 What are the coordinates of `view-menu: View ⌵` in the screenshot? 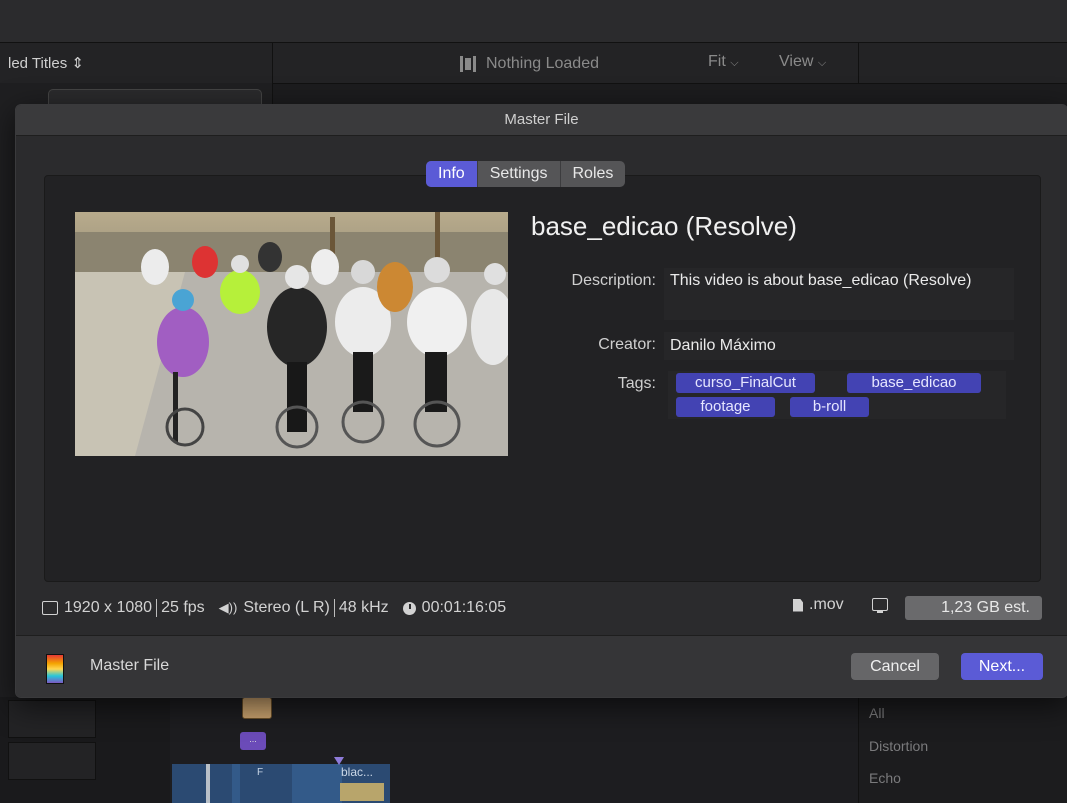 It's located at (802, 62).